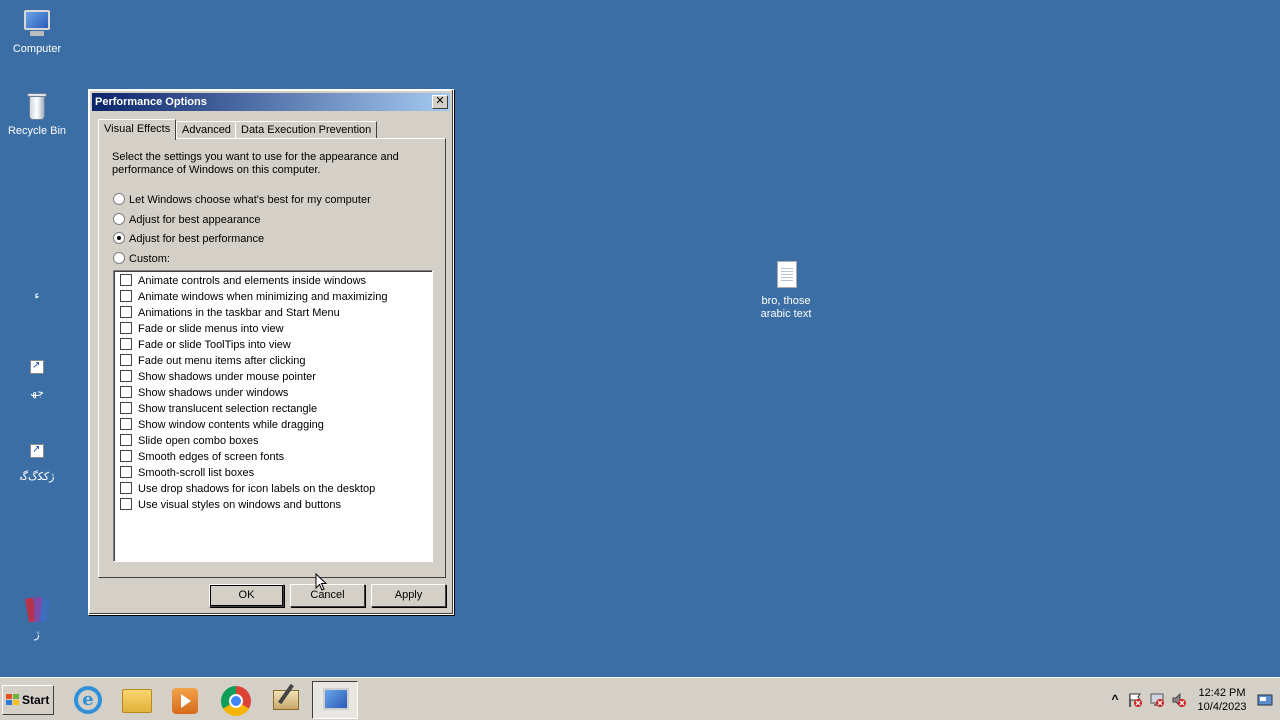  I want to click on list-item: Show shadows under mouse pointer, so click(218, 378).